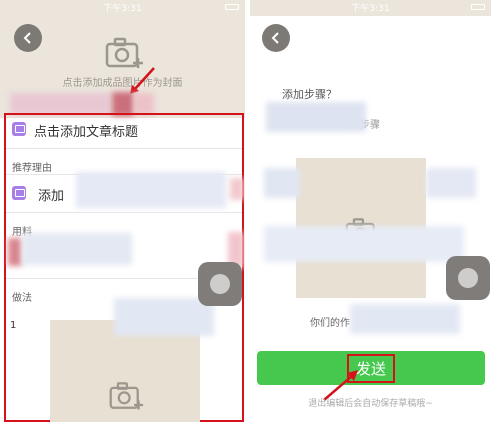  Describe the element at coordinates (330, 323) in the screenshot. I see `tips-text: 你们的作` at that location.